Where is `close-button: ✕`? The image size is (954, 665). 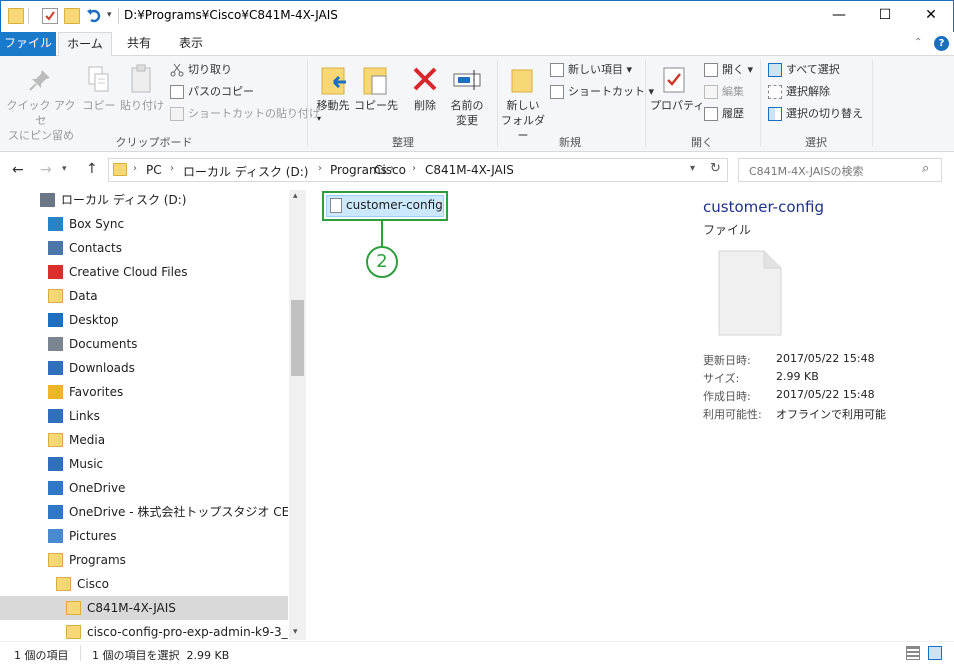
close-button: ✕ is located at coordinates (931, 15).